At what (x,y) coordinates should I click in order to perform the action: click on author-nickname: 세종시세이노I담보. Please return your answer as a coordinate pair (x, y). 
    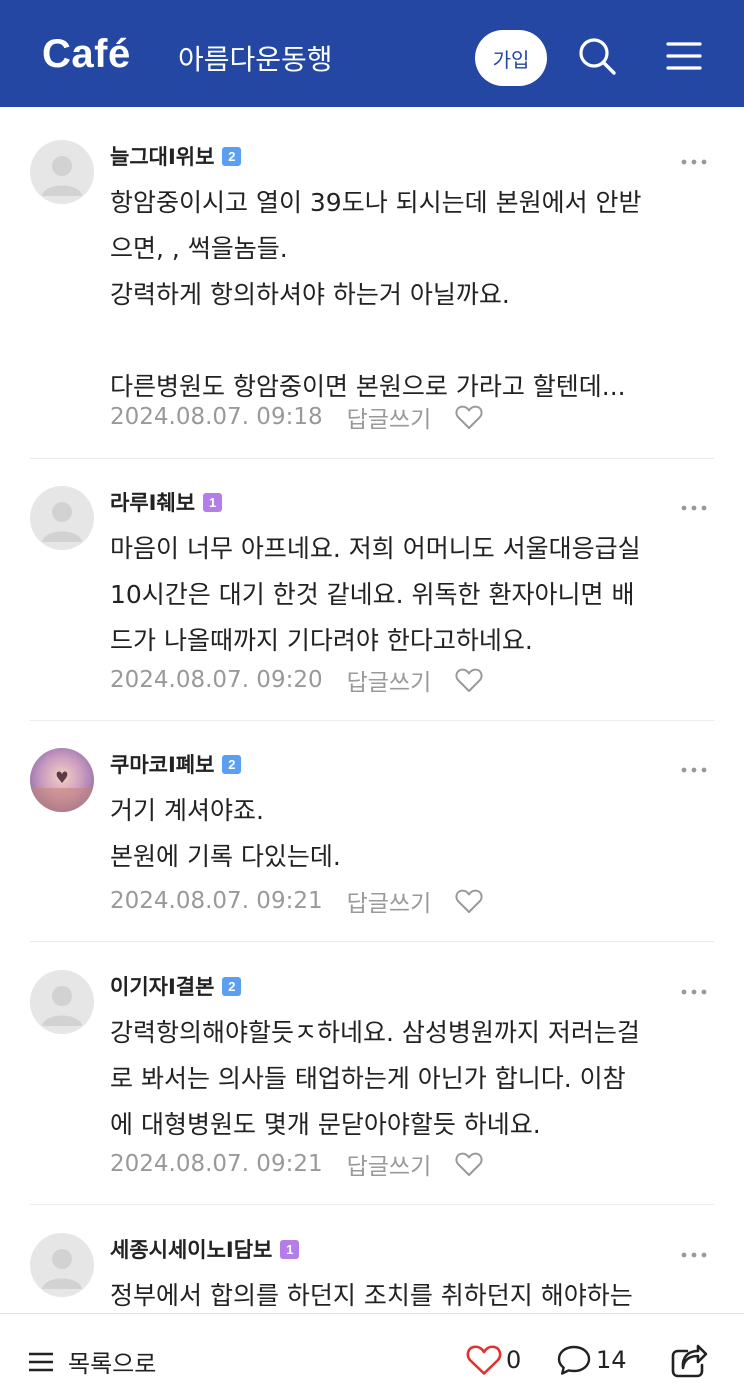
    Looking at the image, I should click on (191, 1249).